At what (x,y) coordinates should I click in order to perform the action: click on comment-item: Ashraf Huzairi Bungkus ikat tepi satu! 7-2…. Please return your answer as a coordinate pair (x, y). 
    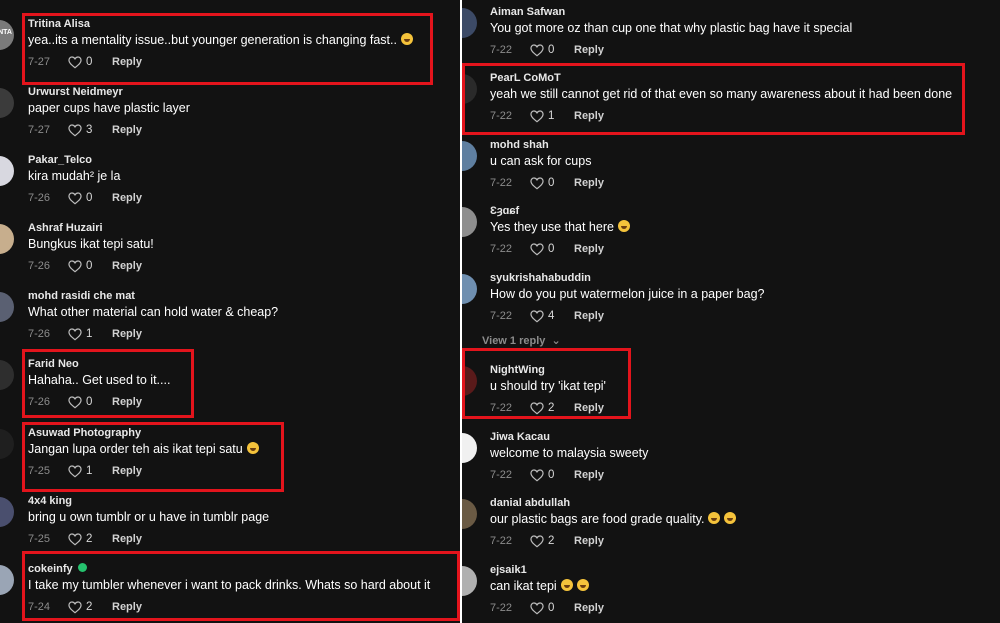
    Looking at the image, I should click on (230, 251).